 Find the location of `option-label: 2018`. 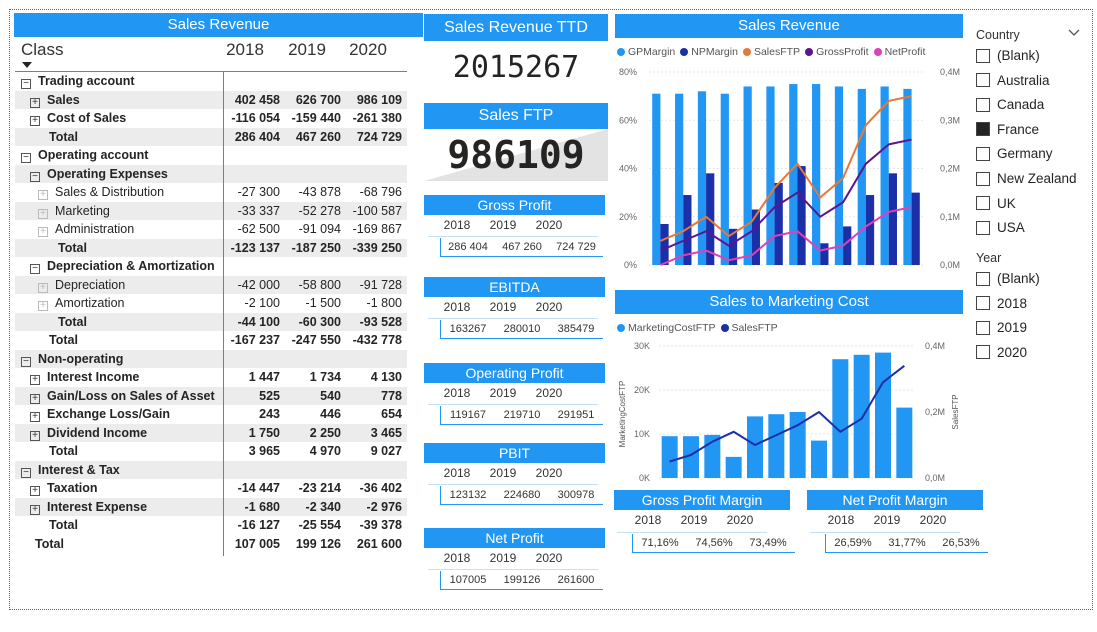

option-label: 2018 is located at coordinates (1012, 303).